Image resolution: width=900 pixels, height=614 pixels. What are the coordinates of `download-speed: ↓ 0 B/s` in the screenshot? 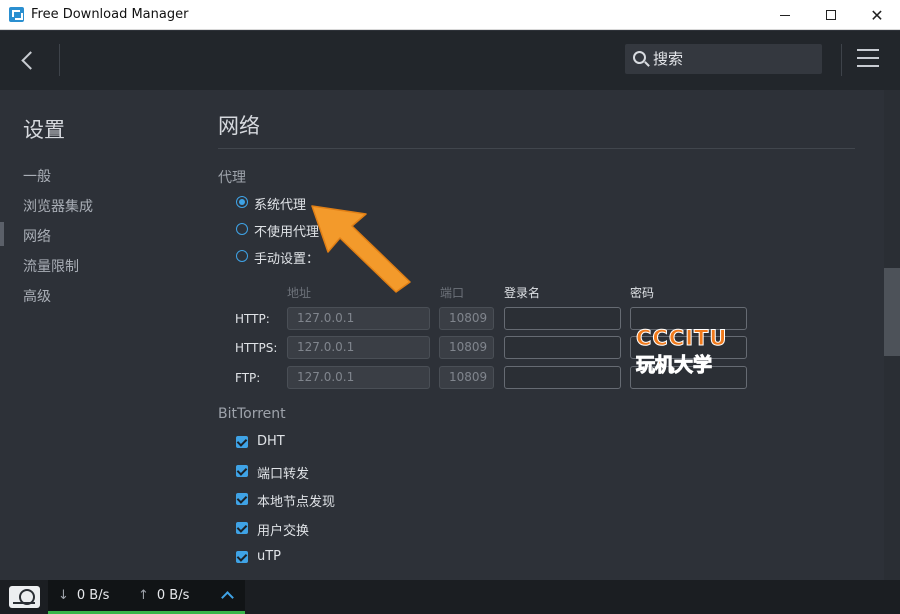 It's located at (83, 595).